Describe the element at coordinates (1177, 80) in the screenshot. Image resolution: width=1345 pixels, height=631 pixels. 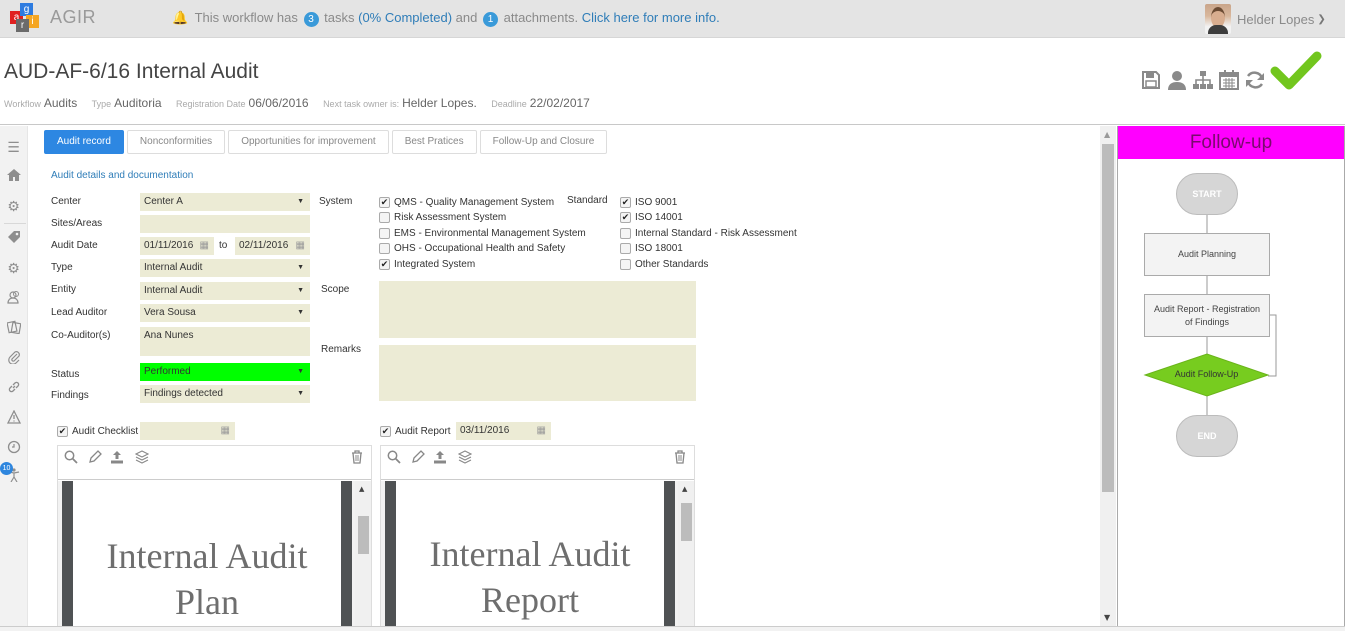
I see `user-icon` at that location.